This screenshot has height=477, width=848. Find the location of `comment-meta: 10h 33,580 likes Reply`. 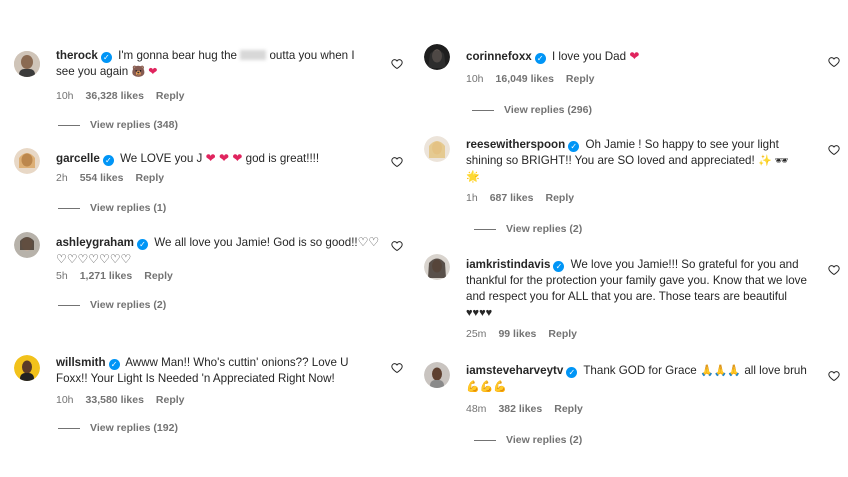

comment-meta: 10h 33,580 likes Reply is located at coordinates (126, 400).